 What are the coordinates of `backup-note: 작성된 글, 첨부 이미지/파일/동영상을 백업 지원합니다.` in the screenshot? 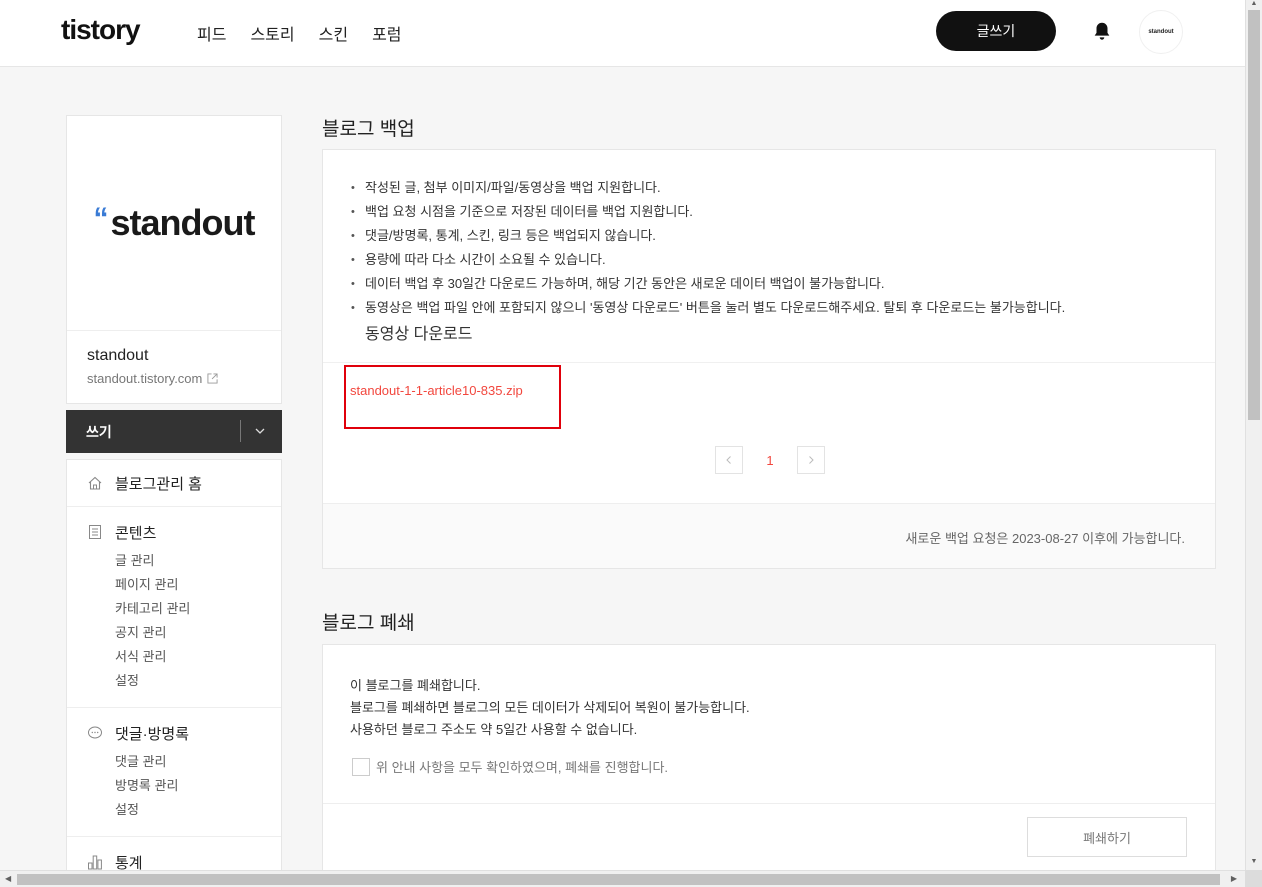 It's located at (783, 188).